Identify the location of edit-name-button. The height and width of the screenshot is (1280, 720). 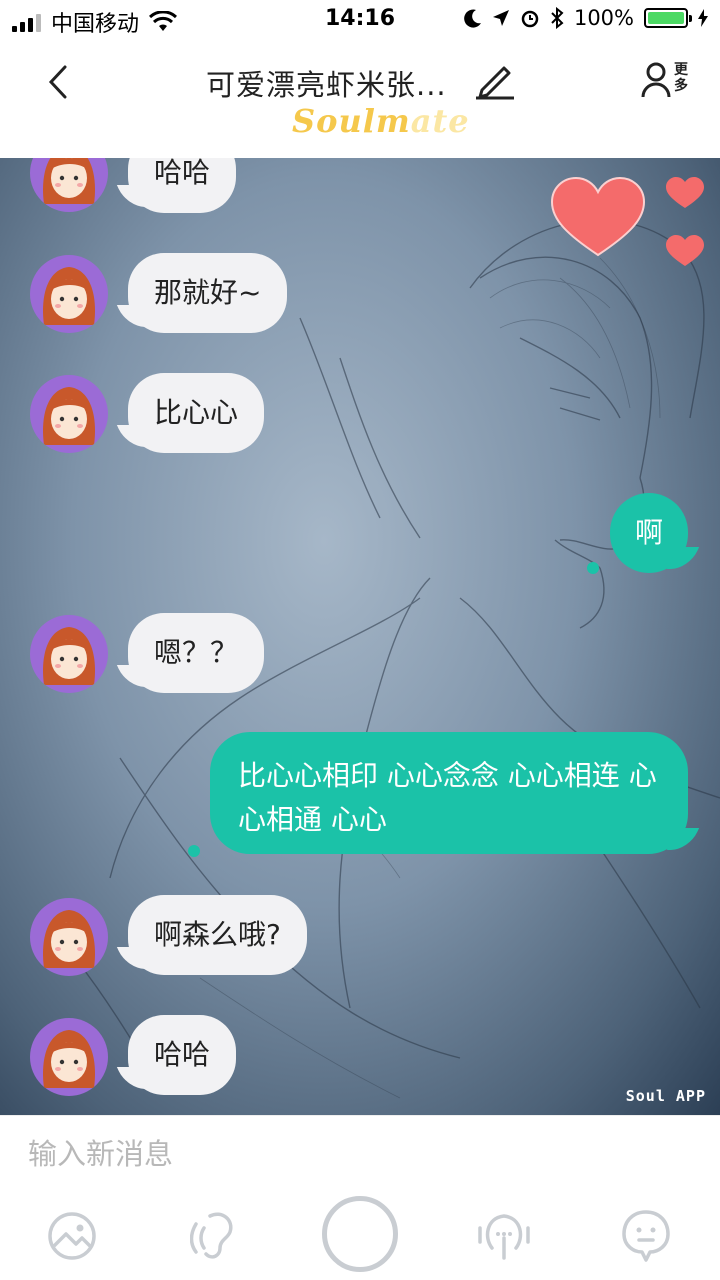
(495, 82).